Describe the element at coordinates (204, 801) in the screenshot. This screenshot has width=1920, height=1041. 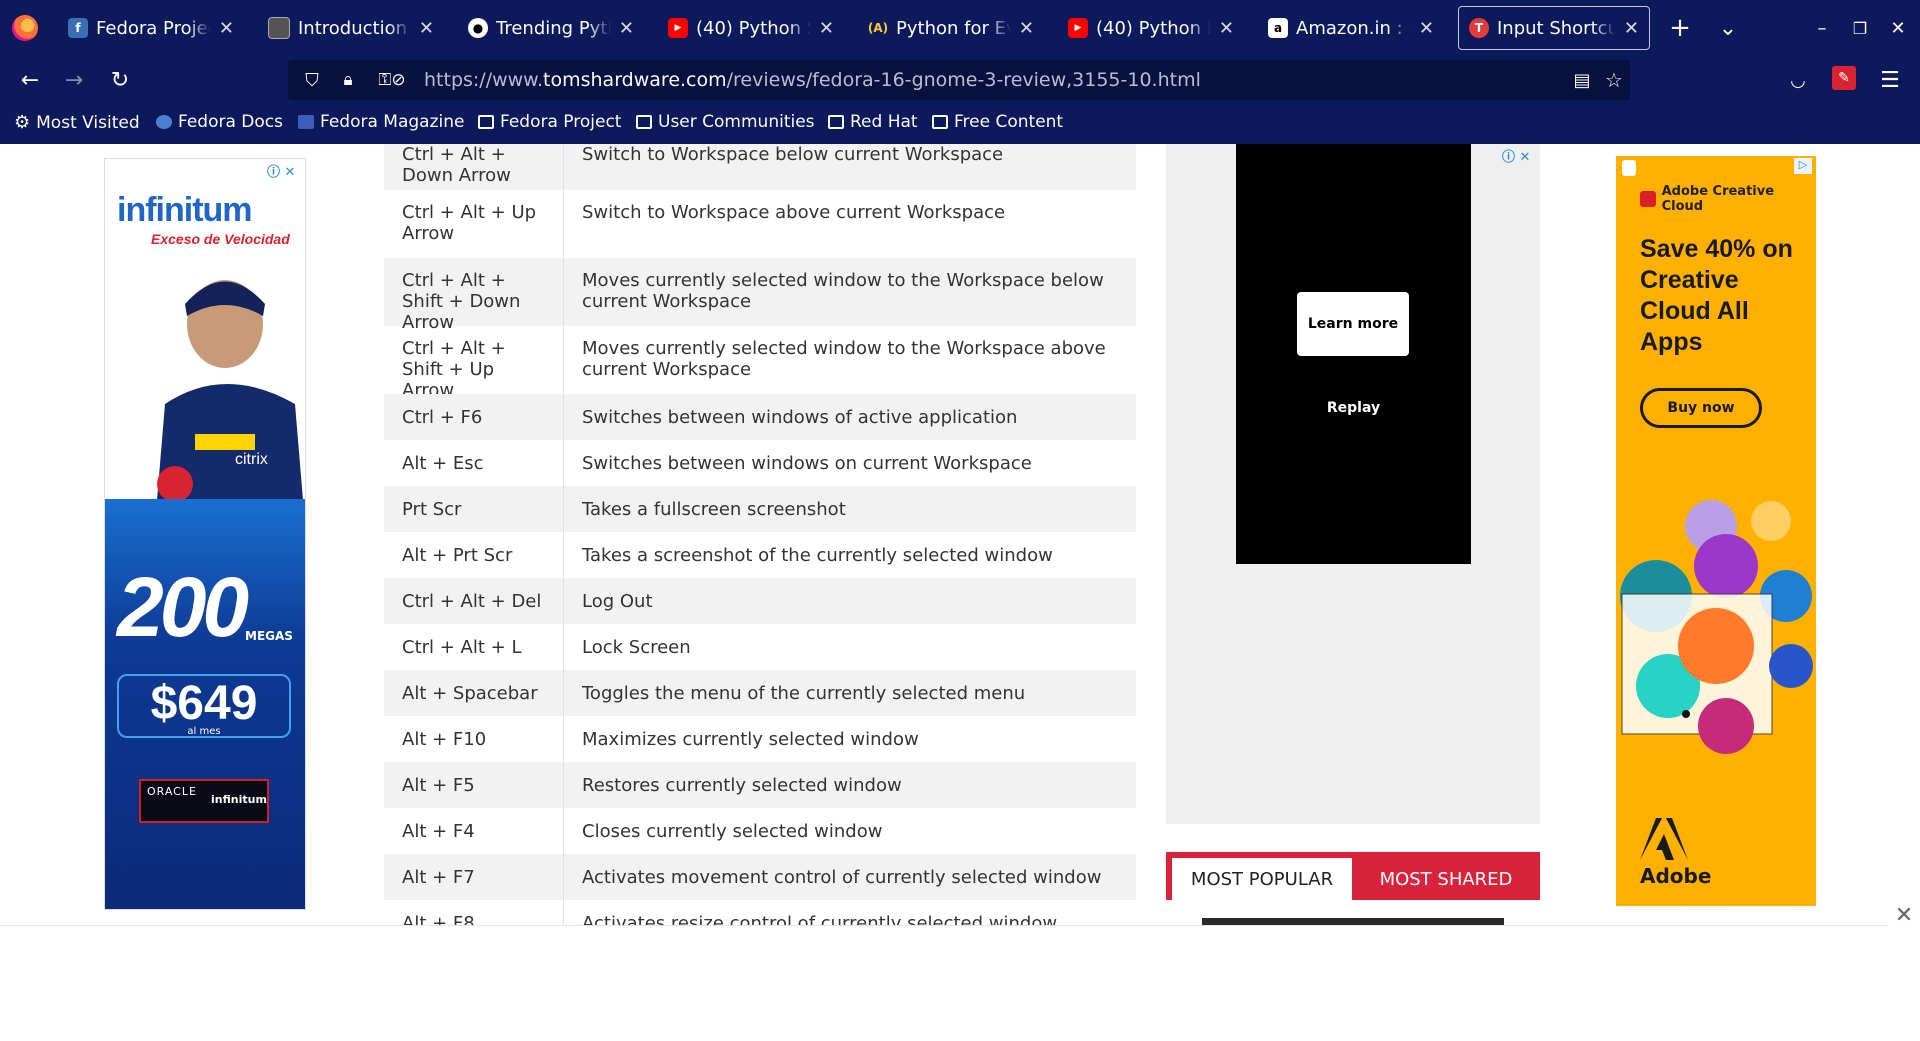
I see `ad-sponsor-badge: ORACLE infinitum` at that location.